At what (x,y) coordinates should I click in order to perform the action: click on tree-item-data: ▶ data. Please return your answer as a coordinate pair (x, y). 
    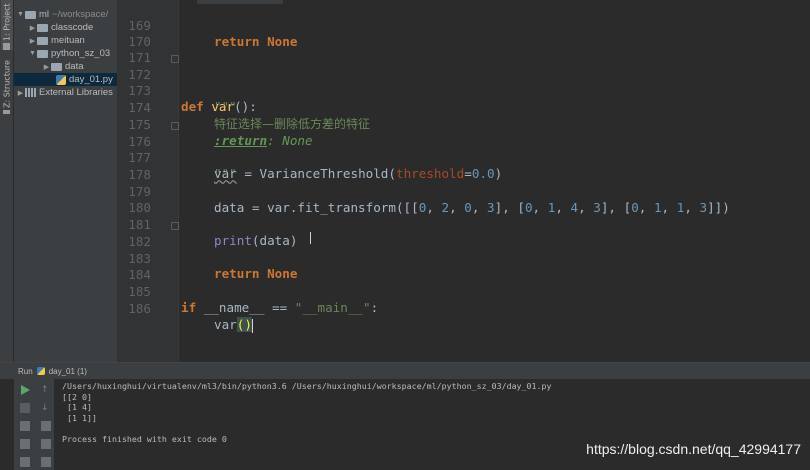
    Looking at the image, I should click on (63, 66).